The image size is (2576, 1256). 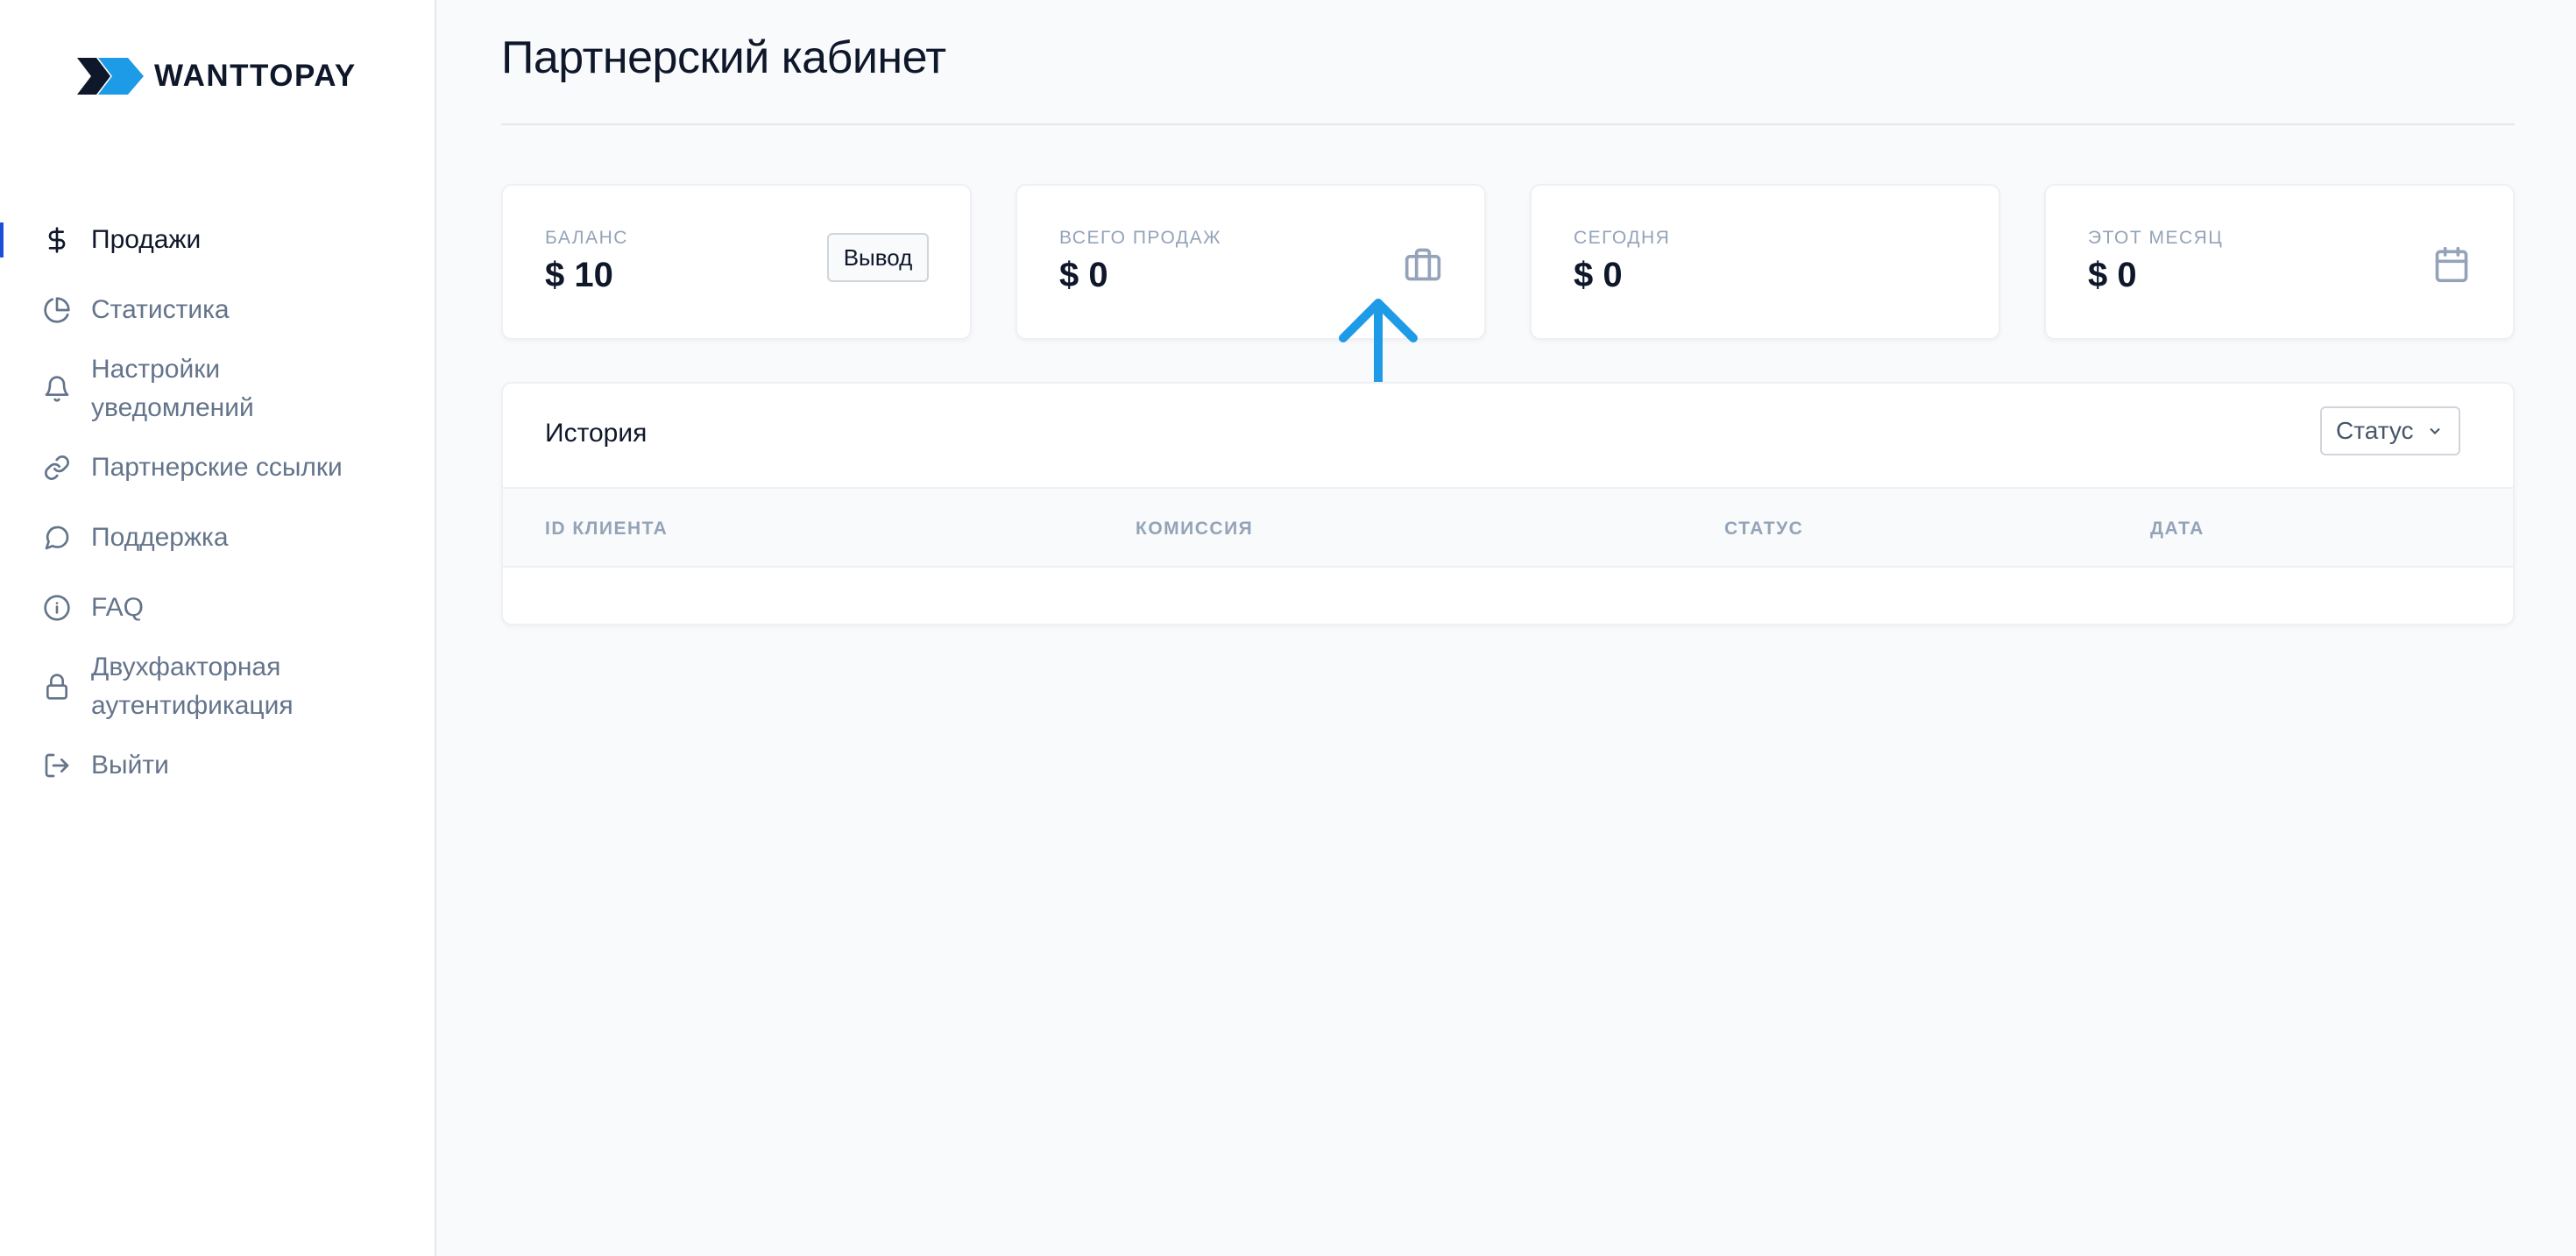 I want to click on sidebar-item-two-factor-auth: Двухфакторная аутентификация, so click(x=217, y=686).